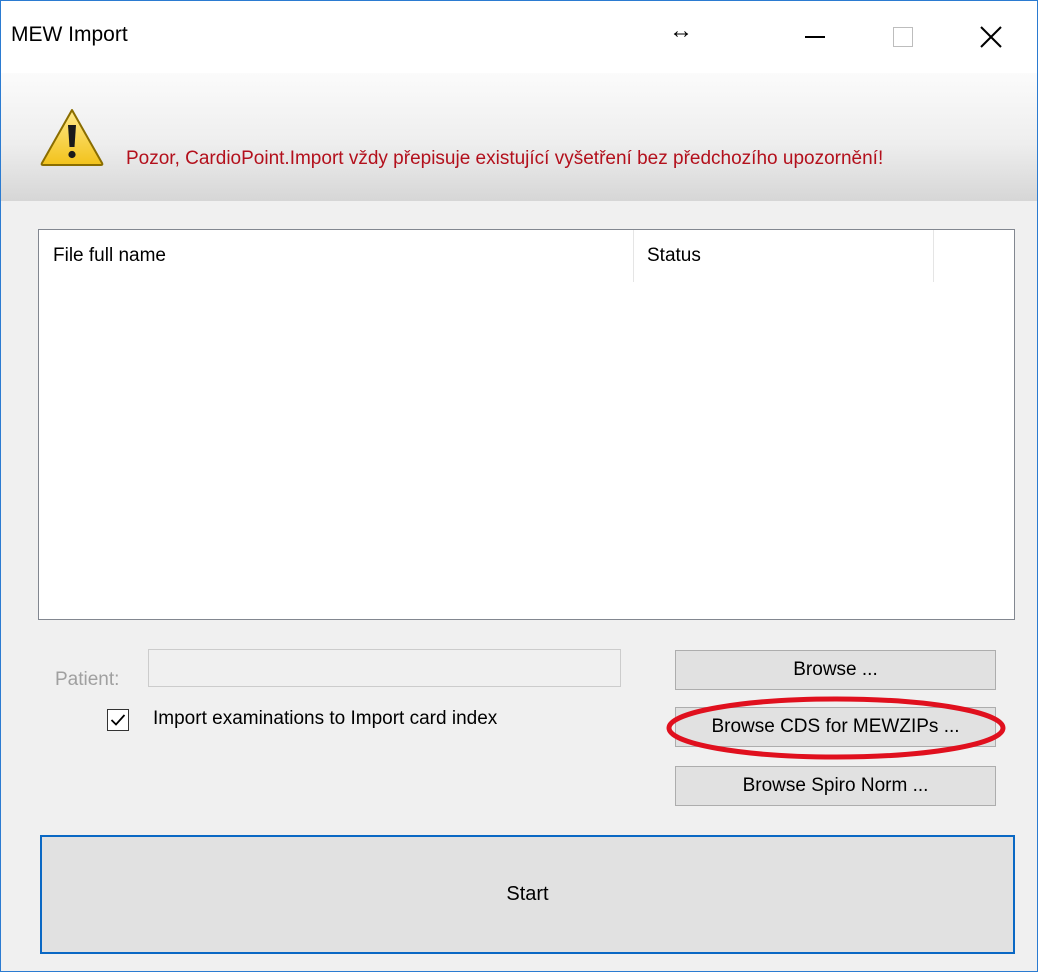 This screenshot has width=1038, height=972. What do you see at coordinates (336, 256) in the screenshot?
I see `column-header-file-full-name: File full name` at bounding box center [336, 256].